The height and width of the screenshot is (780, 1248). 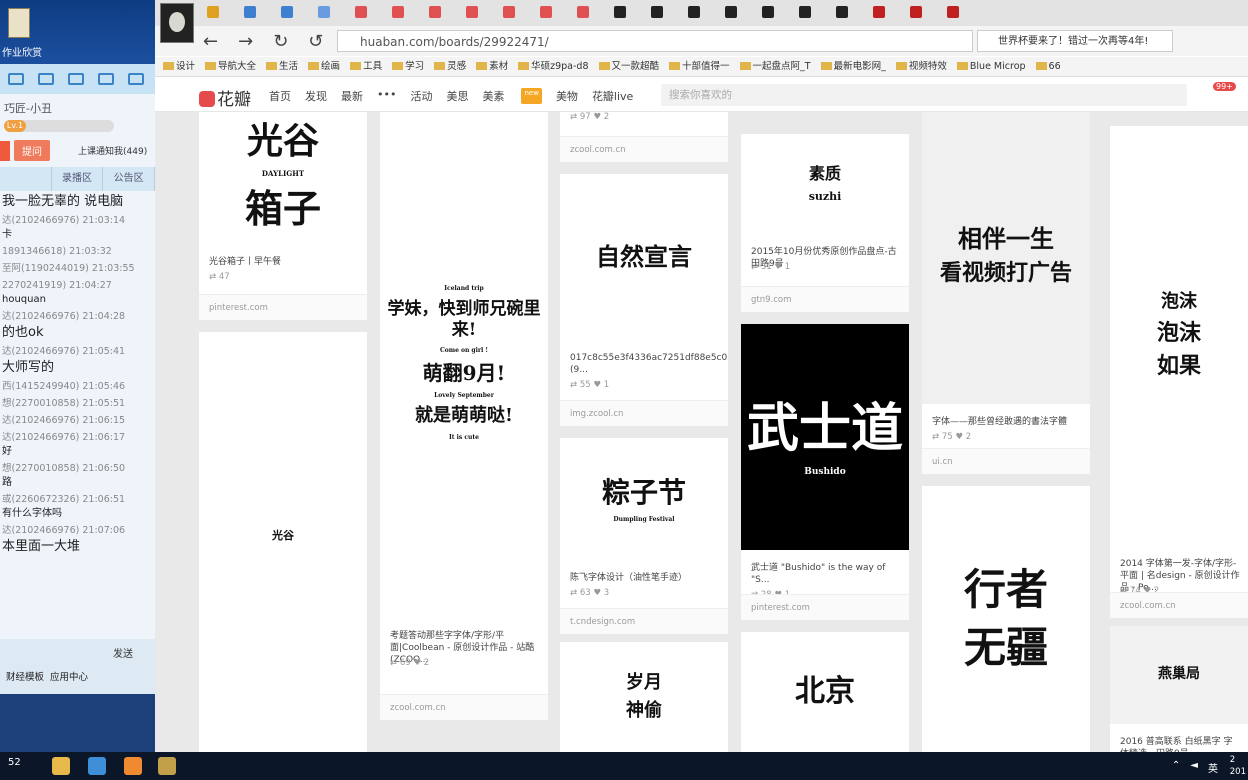 I want to click on huaban-nav-item: 美思, so click(x=457, y=96).